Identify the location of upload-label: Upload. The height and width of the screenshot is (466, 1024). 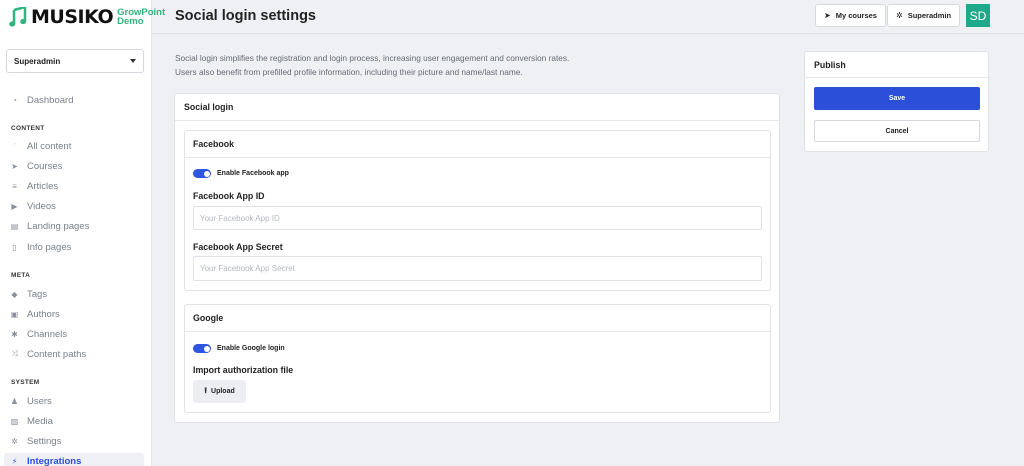
(223, 391).